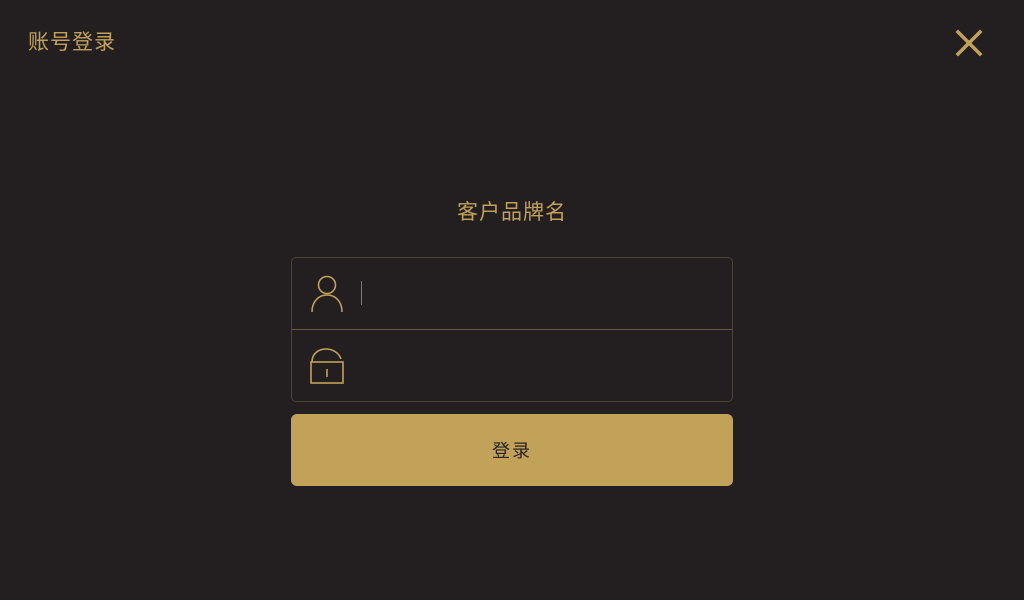 This screenshot has width=1024, height=600. I want to click on password-input, so click(538, 365).